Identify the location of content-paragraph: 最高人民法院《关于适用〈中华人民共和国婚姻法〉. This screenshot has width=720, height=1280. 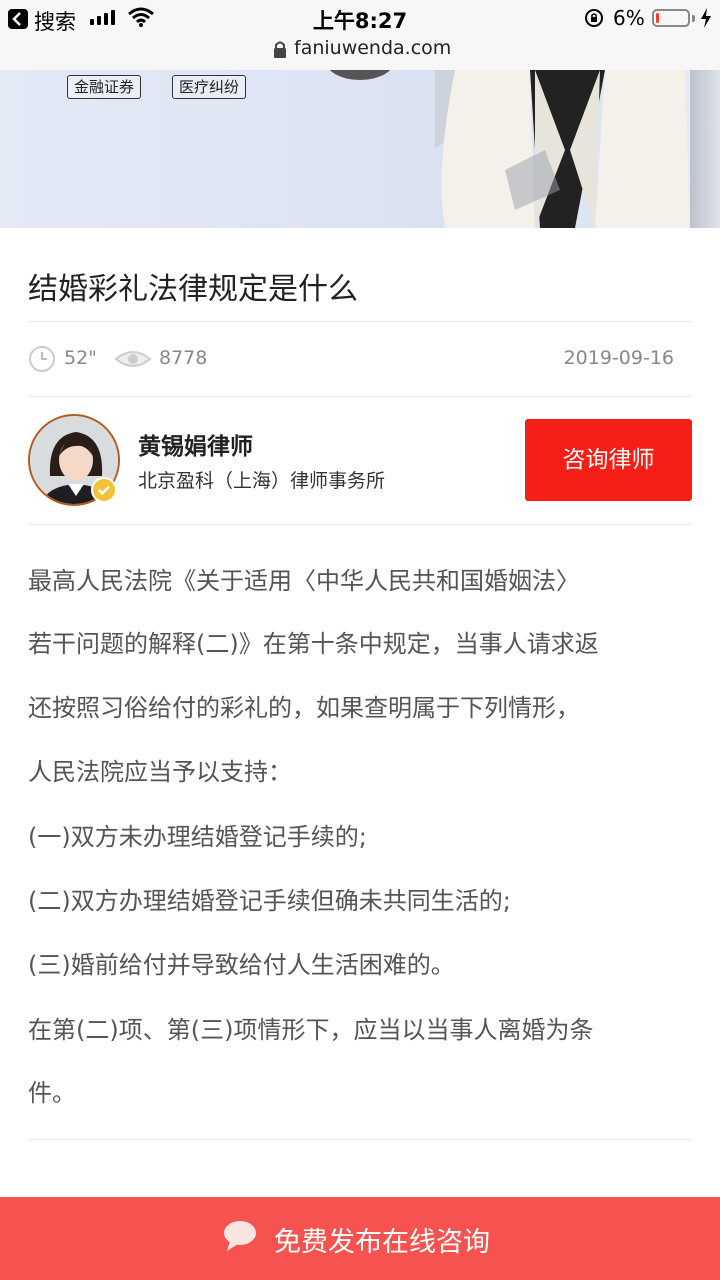
(304, 581).